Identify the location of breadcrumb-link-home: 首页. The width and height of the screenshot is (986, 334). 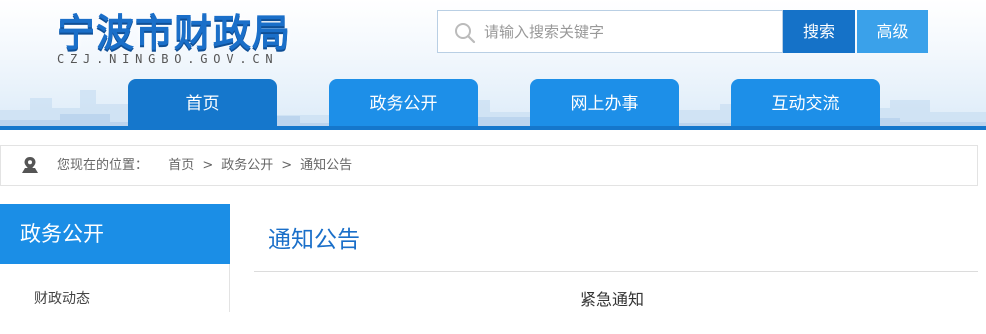
(181, 165).